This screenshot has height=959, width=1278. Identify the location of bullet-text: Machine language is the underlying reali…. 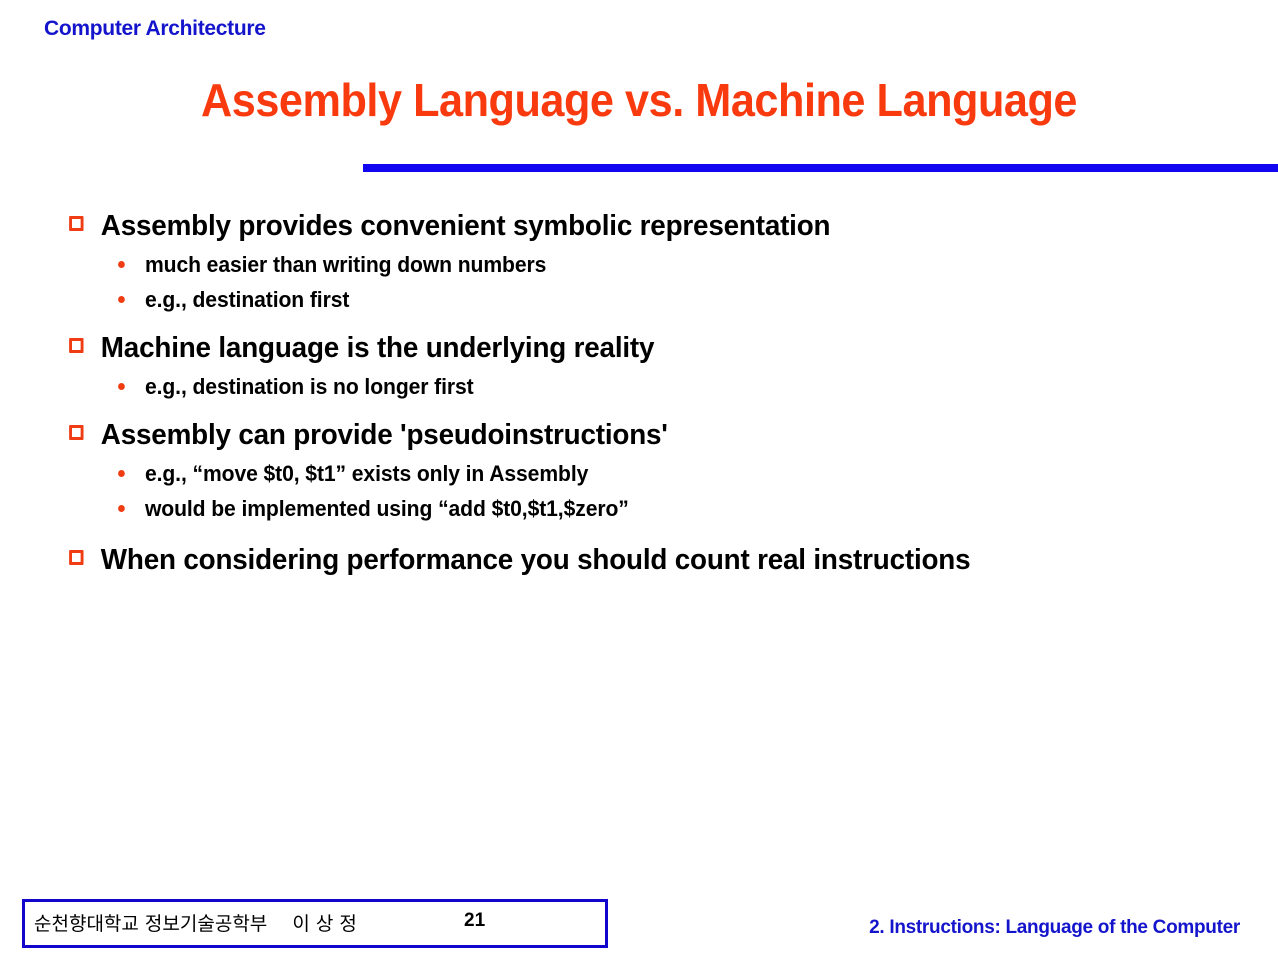
(377, 348).